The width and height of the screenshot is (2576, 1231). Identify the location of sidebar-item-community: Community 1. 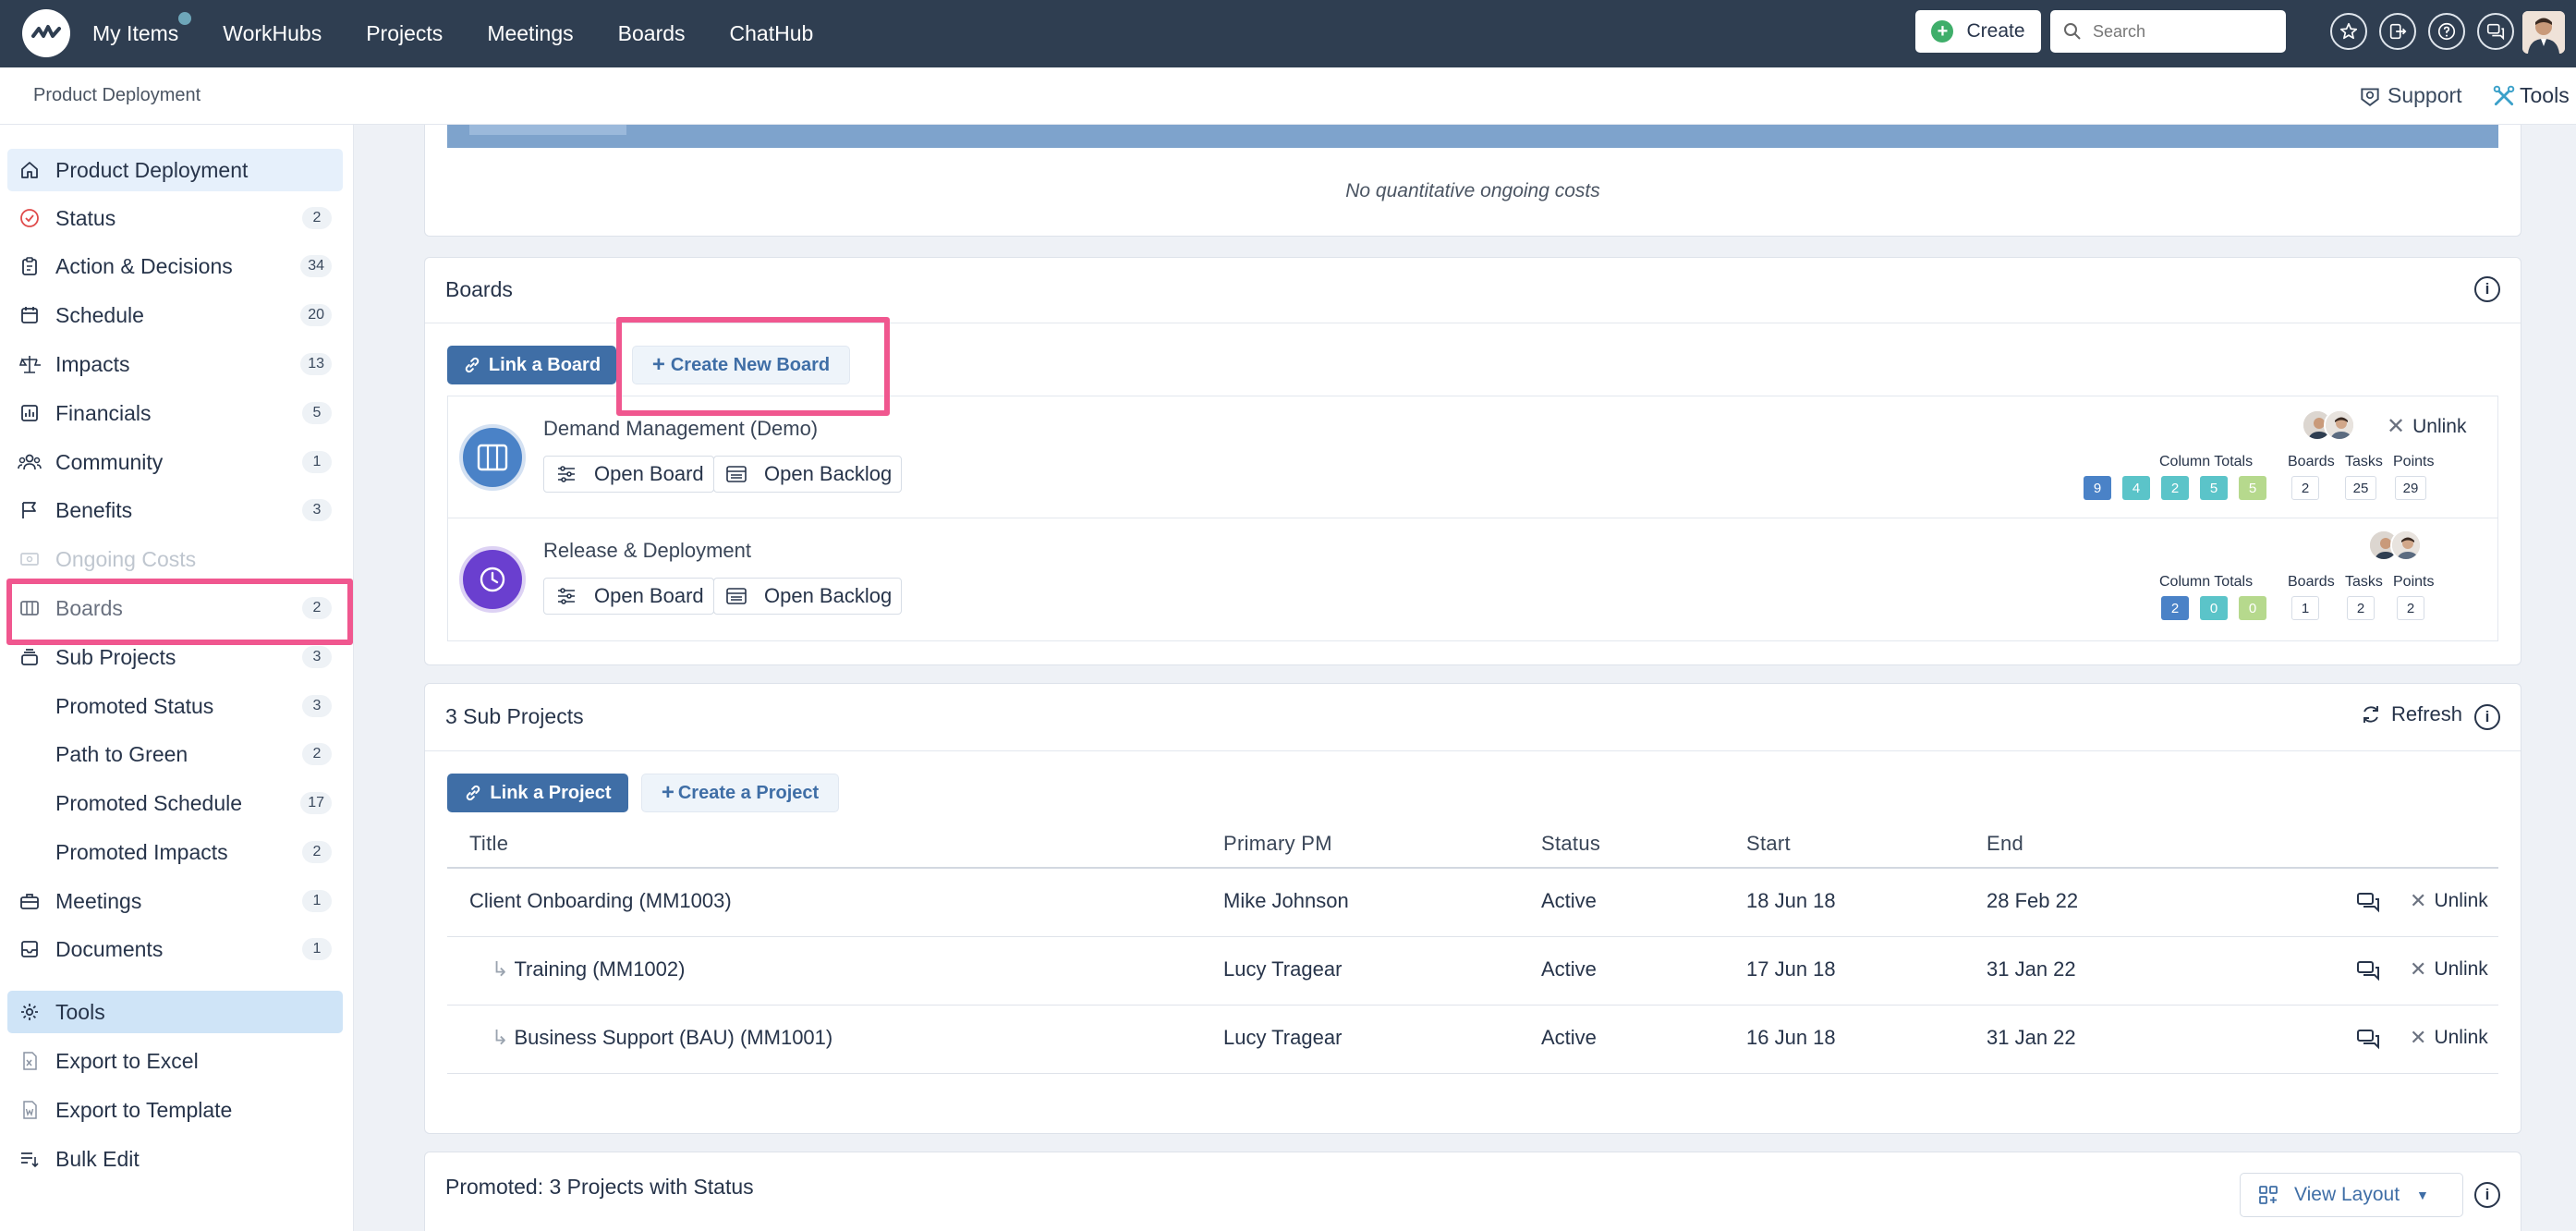
(175, 462).